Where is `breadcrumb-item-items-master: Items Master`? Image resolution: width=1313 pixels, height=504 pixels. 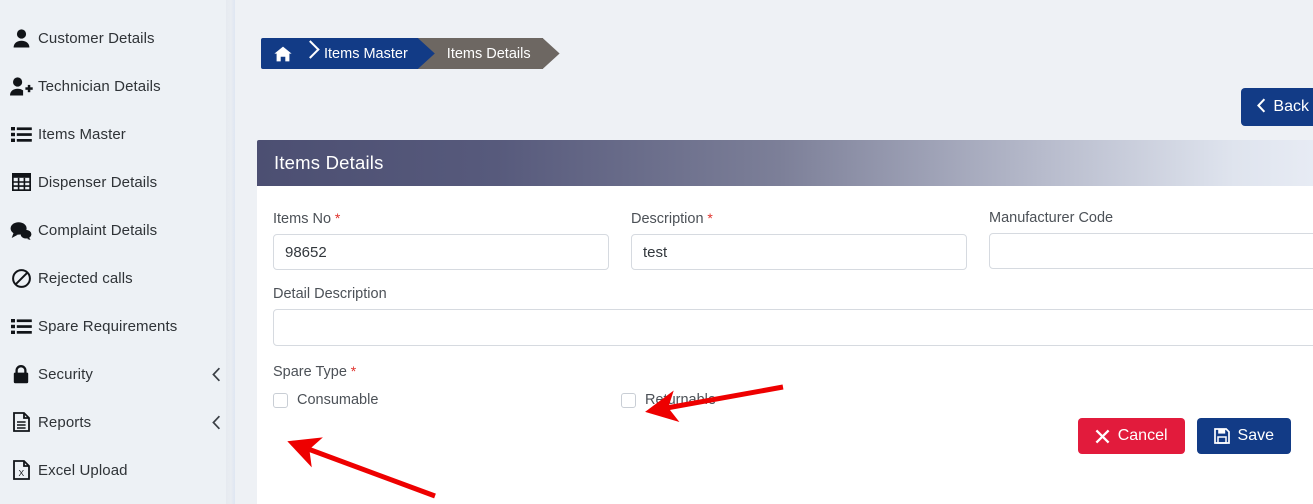 breadcrumb-item-items-master: Items Master is located at coordinates (370, 53).